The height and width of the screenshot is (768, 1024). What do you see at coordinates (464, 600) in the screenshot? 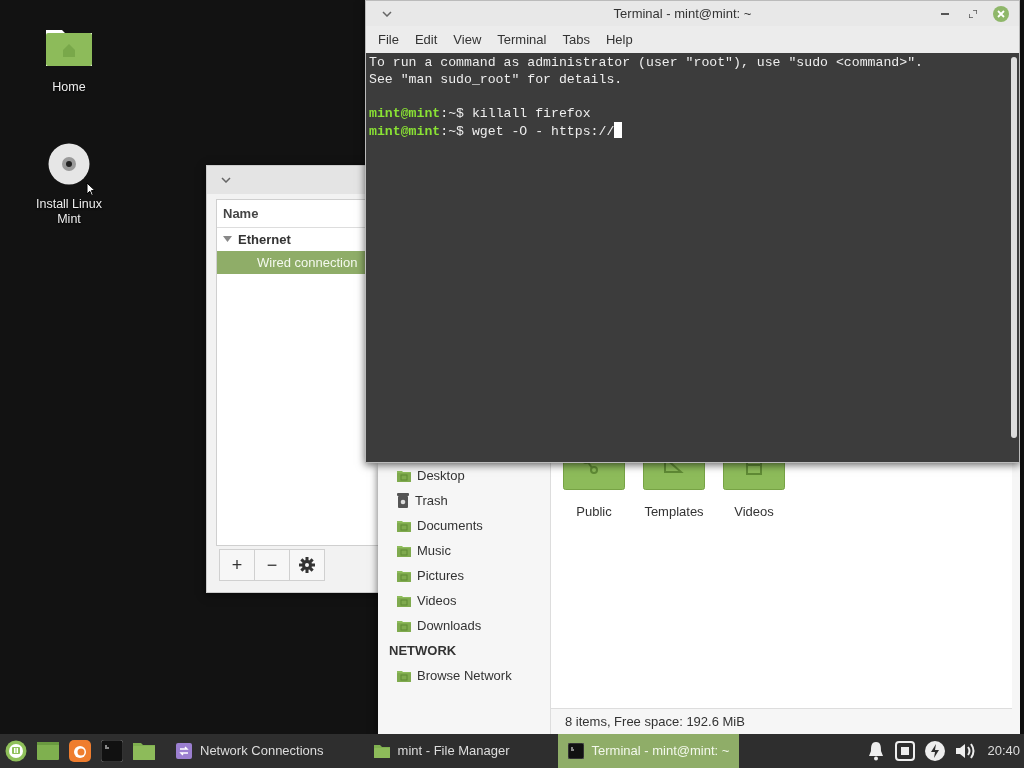
I see `sidebar-item: Videos` at bounding box center [464, 600].